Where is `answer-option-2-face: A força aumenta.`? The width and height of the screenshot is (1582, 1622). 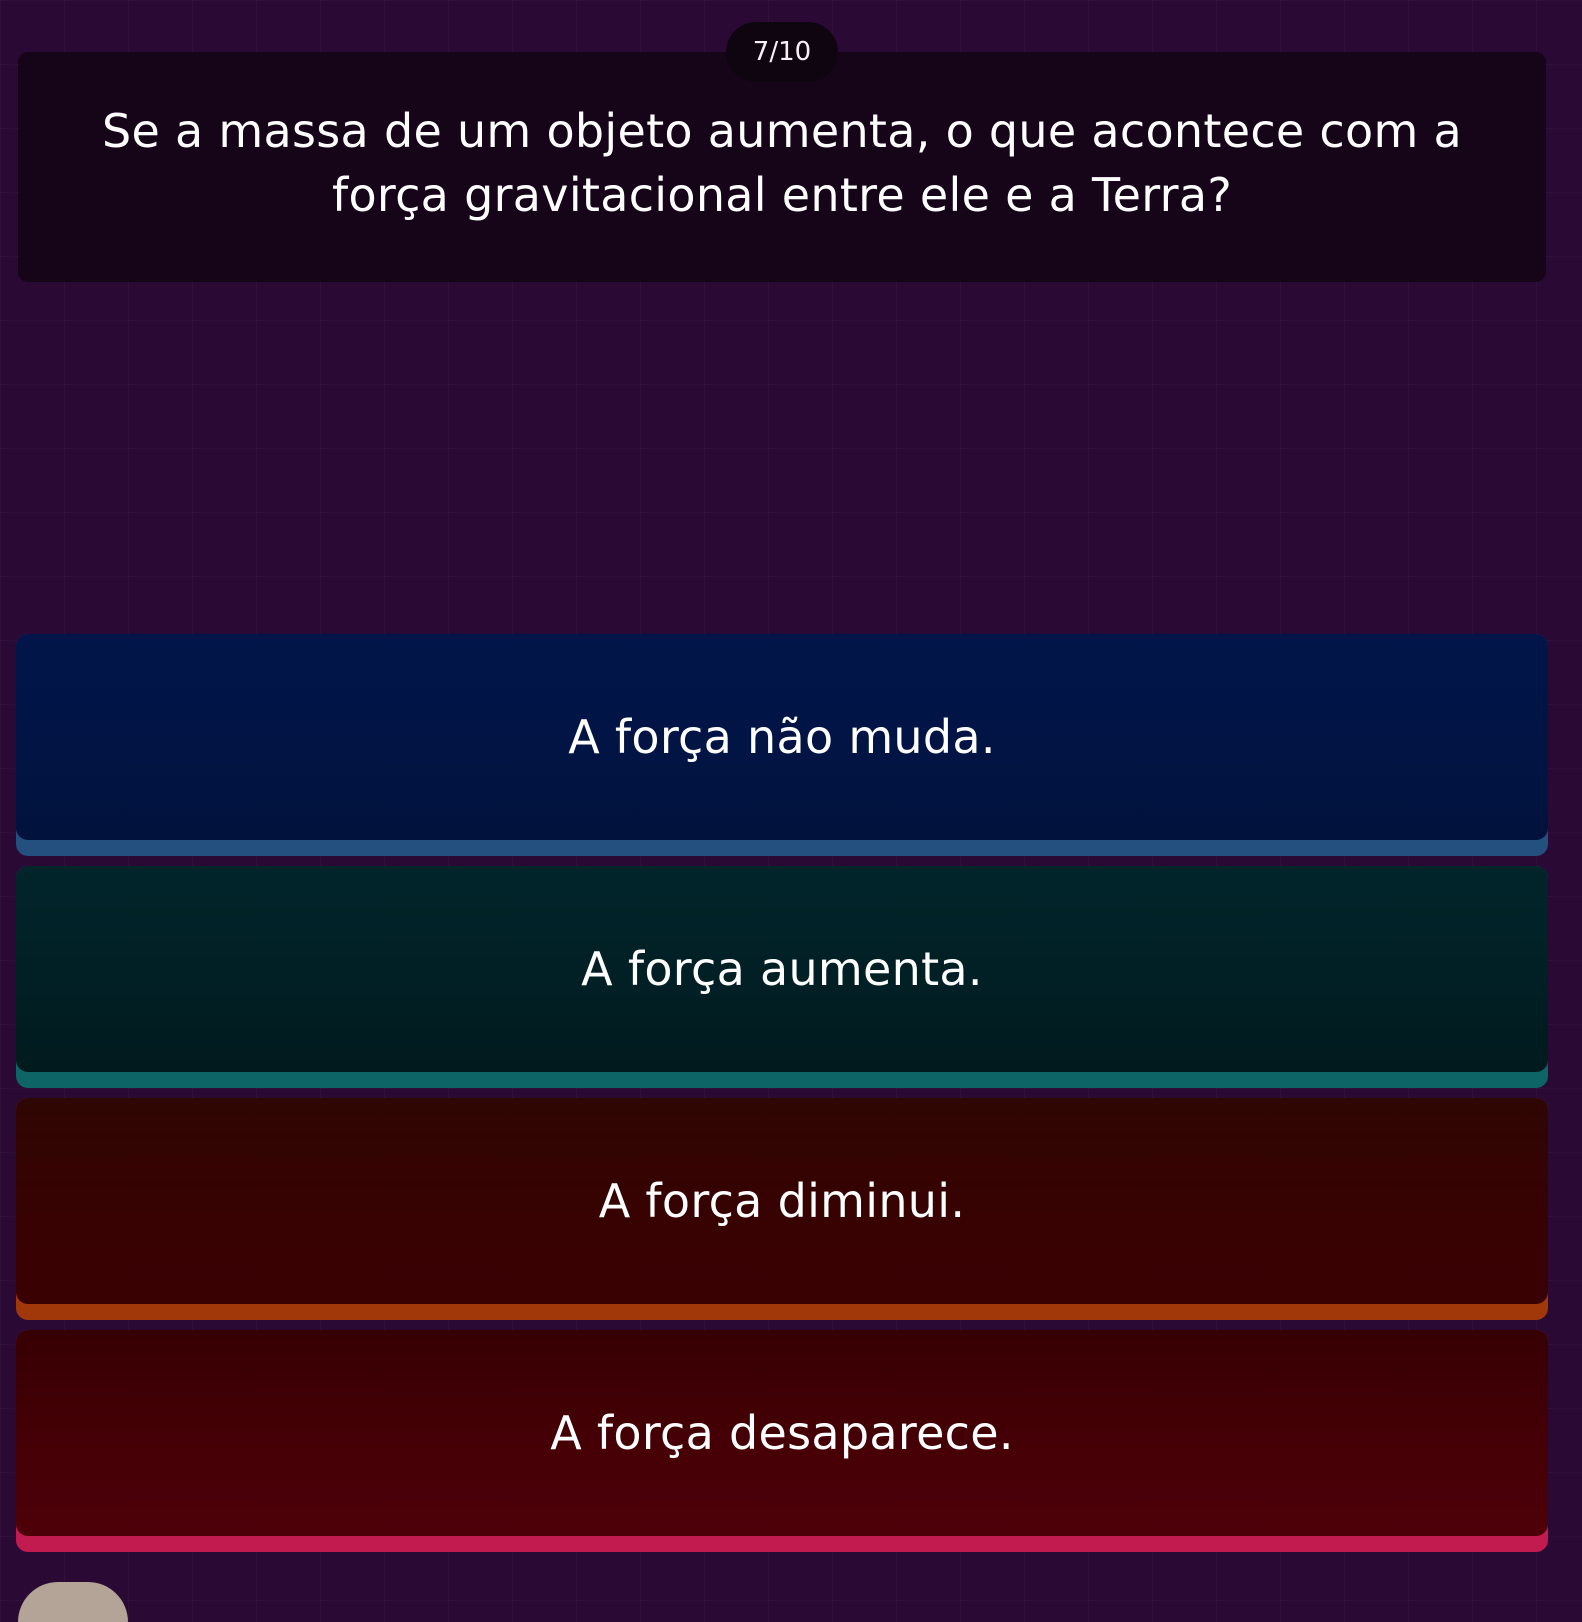
answer-option-2-face: A força aumenta. is located at coordinates (782, 969).